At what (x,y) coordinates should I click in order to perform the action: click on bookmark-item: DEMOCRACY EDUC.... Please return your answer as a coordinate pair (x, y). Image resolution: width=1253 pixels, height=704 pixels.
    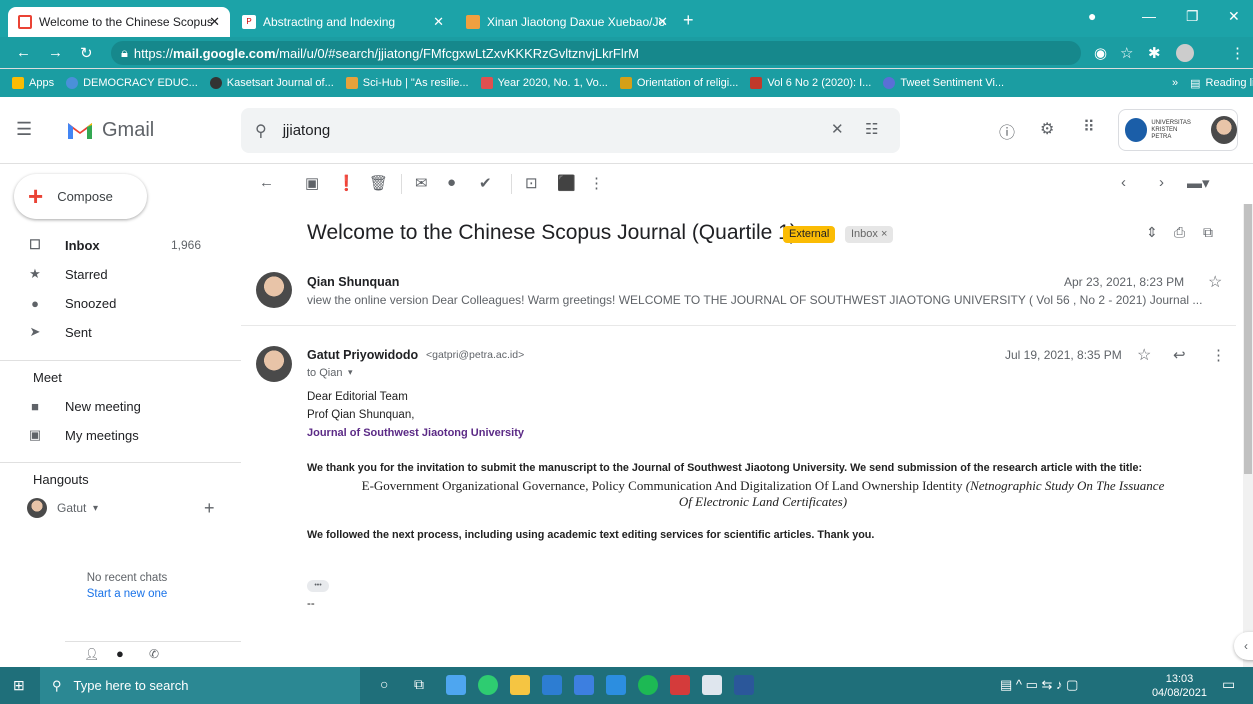
    Looking at the image, I should click on (132, 83).